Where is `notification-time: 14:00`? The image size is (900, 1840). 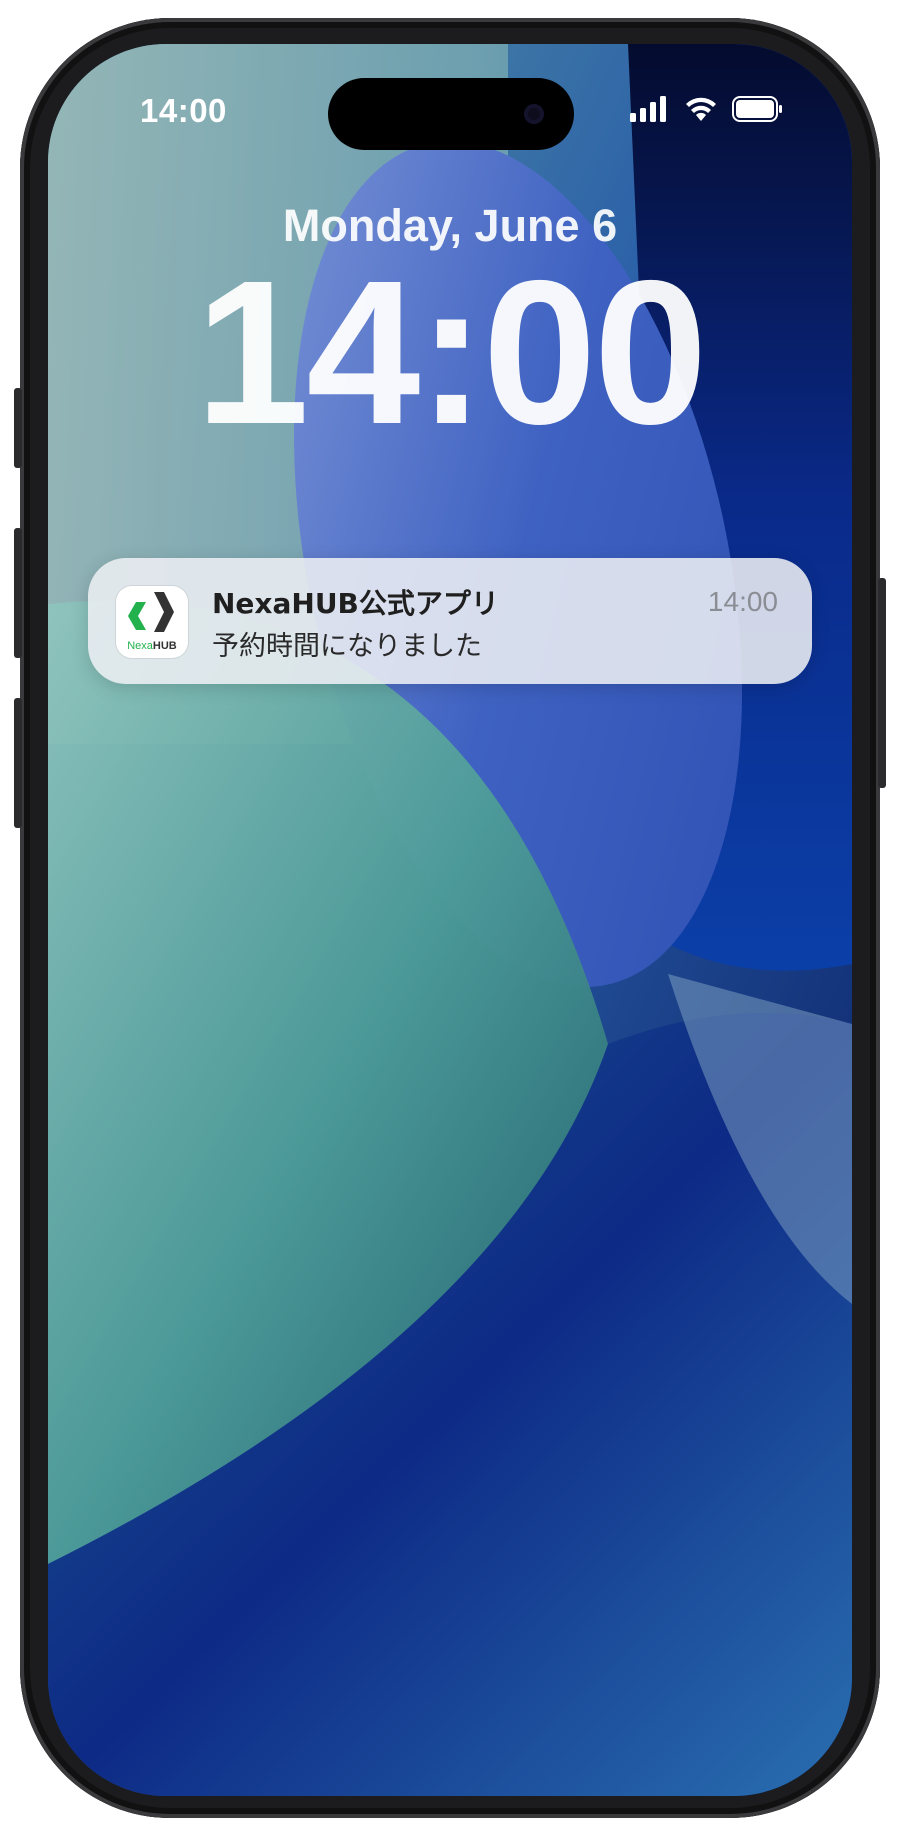
notification-time: 14:00 is located at coordinates (742, 601).